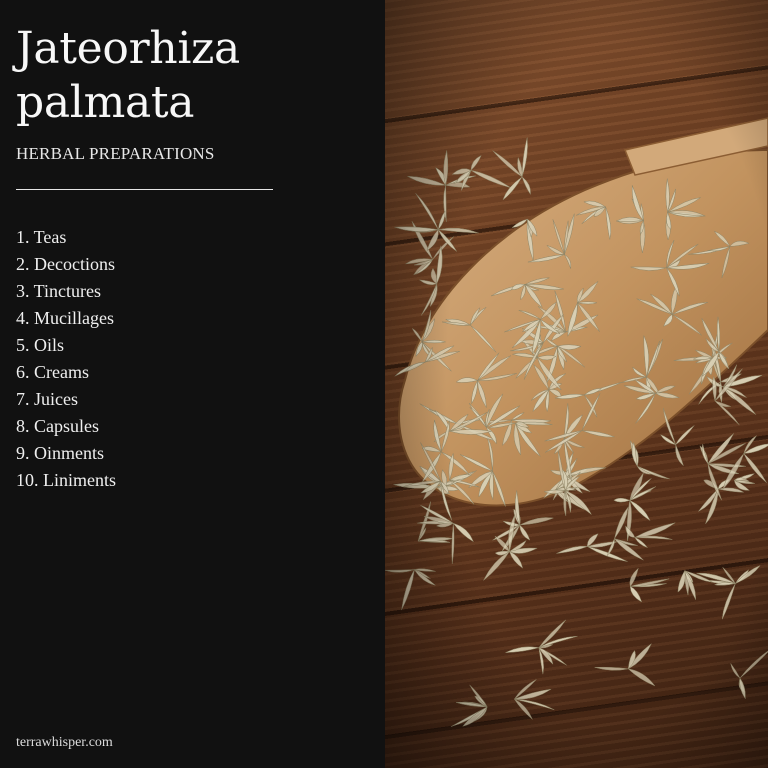 The width and height of the screenshot is (768, 768). I want to click on list-item: 6. Creams, so click(52, 372).